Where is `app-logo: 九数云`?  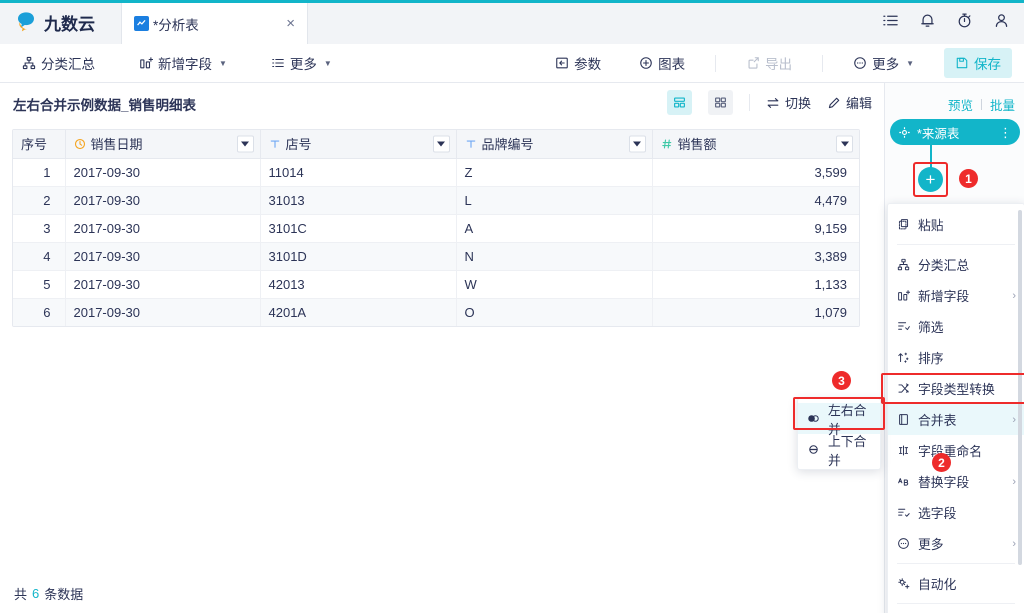
app-logo: 九数云 is located at coordinates (54, 22).